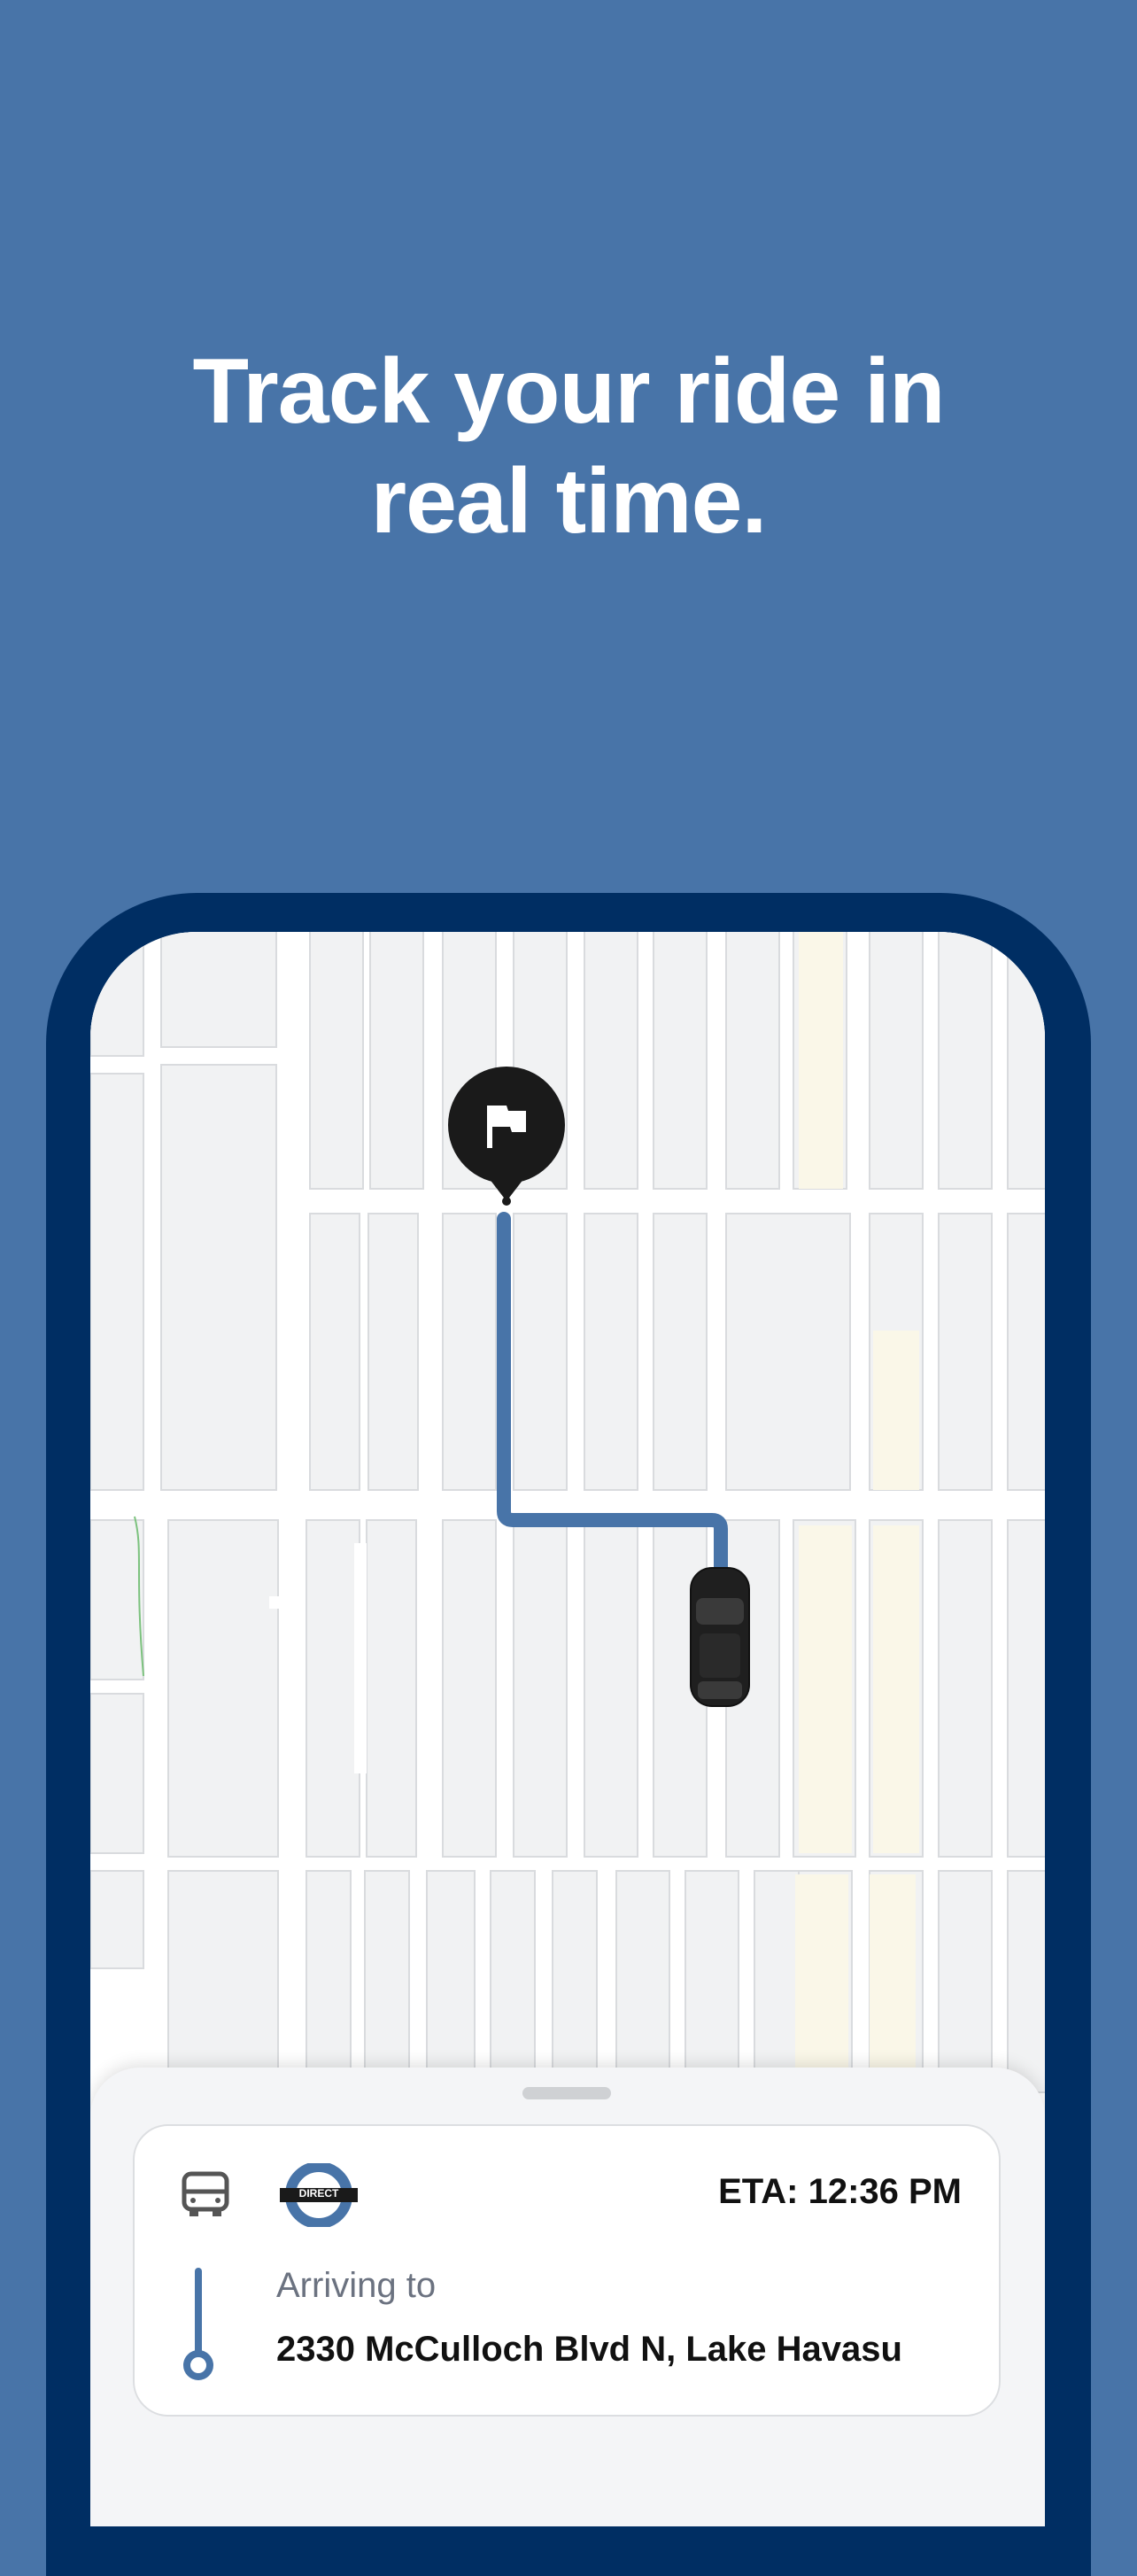 Image resolution: width=1137 pixels, height=2576 pixels. I want to click on service-logo-text: DIRECT, so click(318, 2193).